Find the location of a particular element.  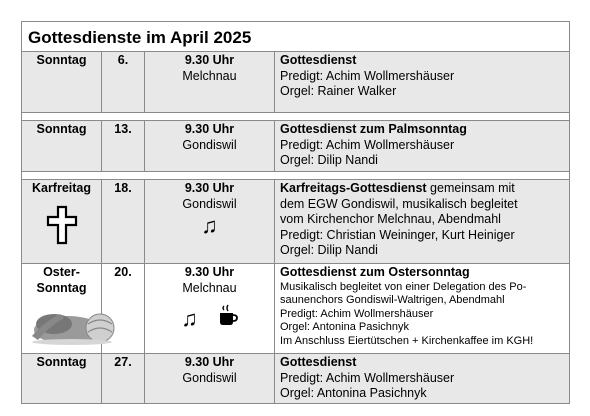

time-cell: 9.30 Uhr Melchnau is located at coordinates (209, 82).